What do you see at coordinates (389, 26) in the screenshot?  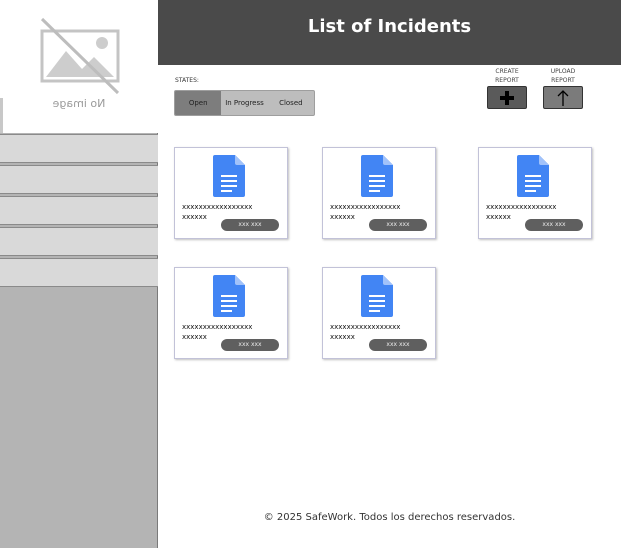 I see `page-title: List of Incidents` at bounding box center [389, 26].